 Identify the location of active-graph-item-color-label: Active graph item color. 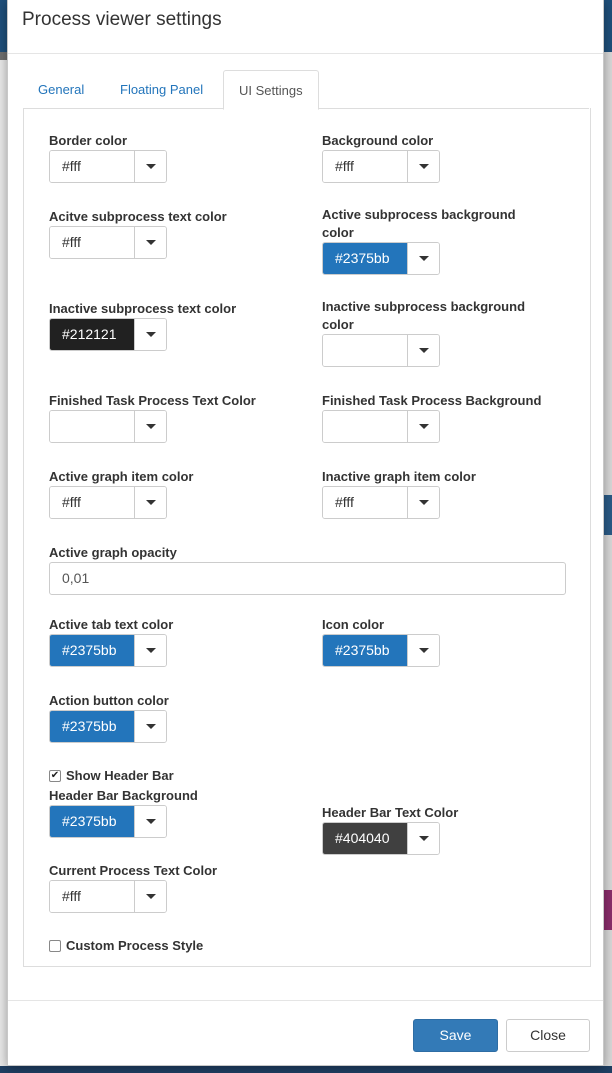
(121, 477).